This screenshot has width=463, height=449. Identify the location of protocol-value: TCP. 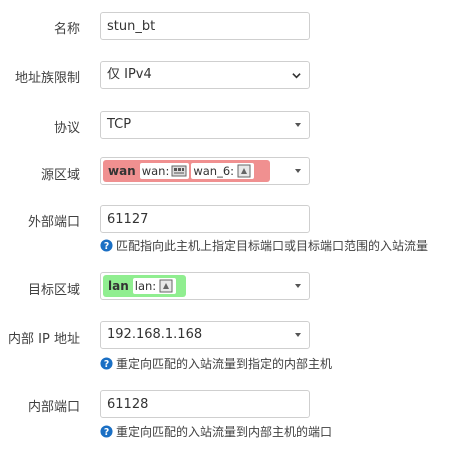
(119, 124).